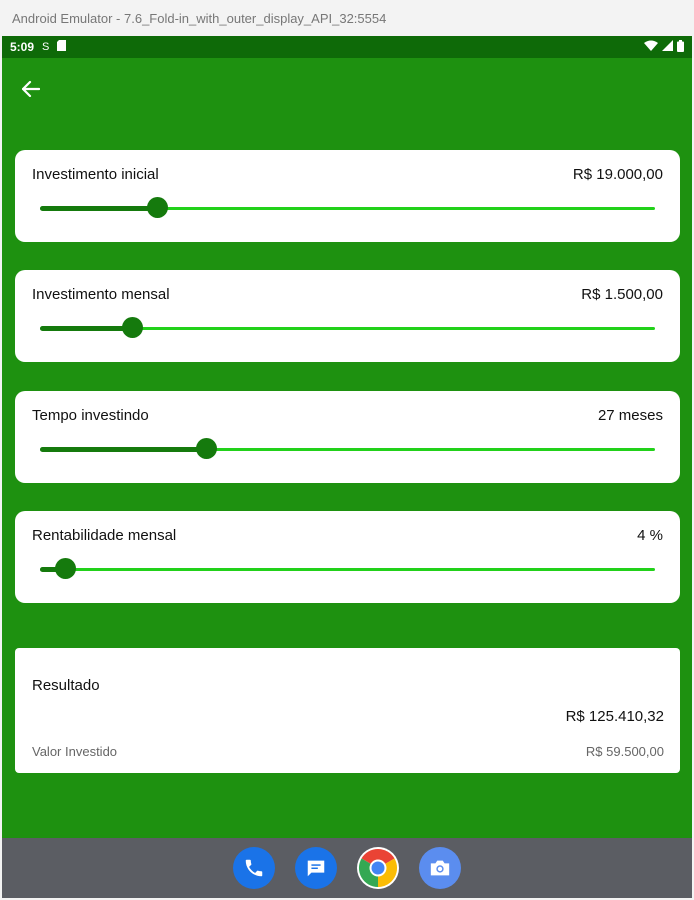 The image size is (694, 900). Describe the element at coordinates (90, 415) in the screenshot. I see `slider-label: Tempo investindo` at that location.